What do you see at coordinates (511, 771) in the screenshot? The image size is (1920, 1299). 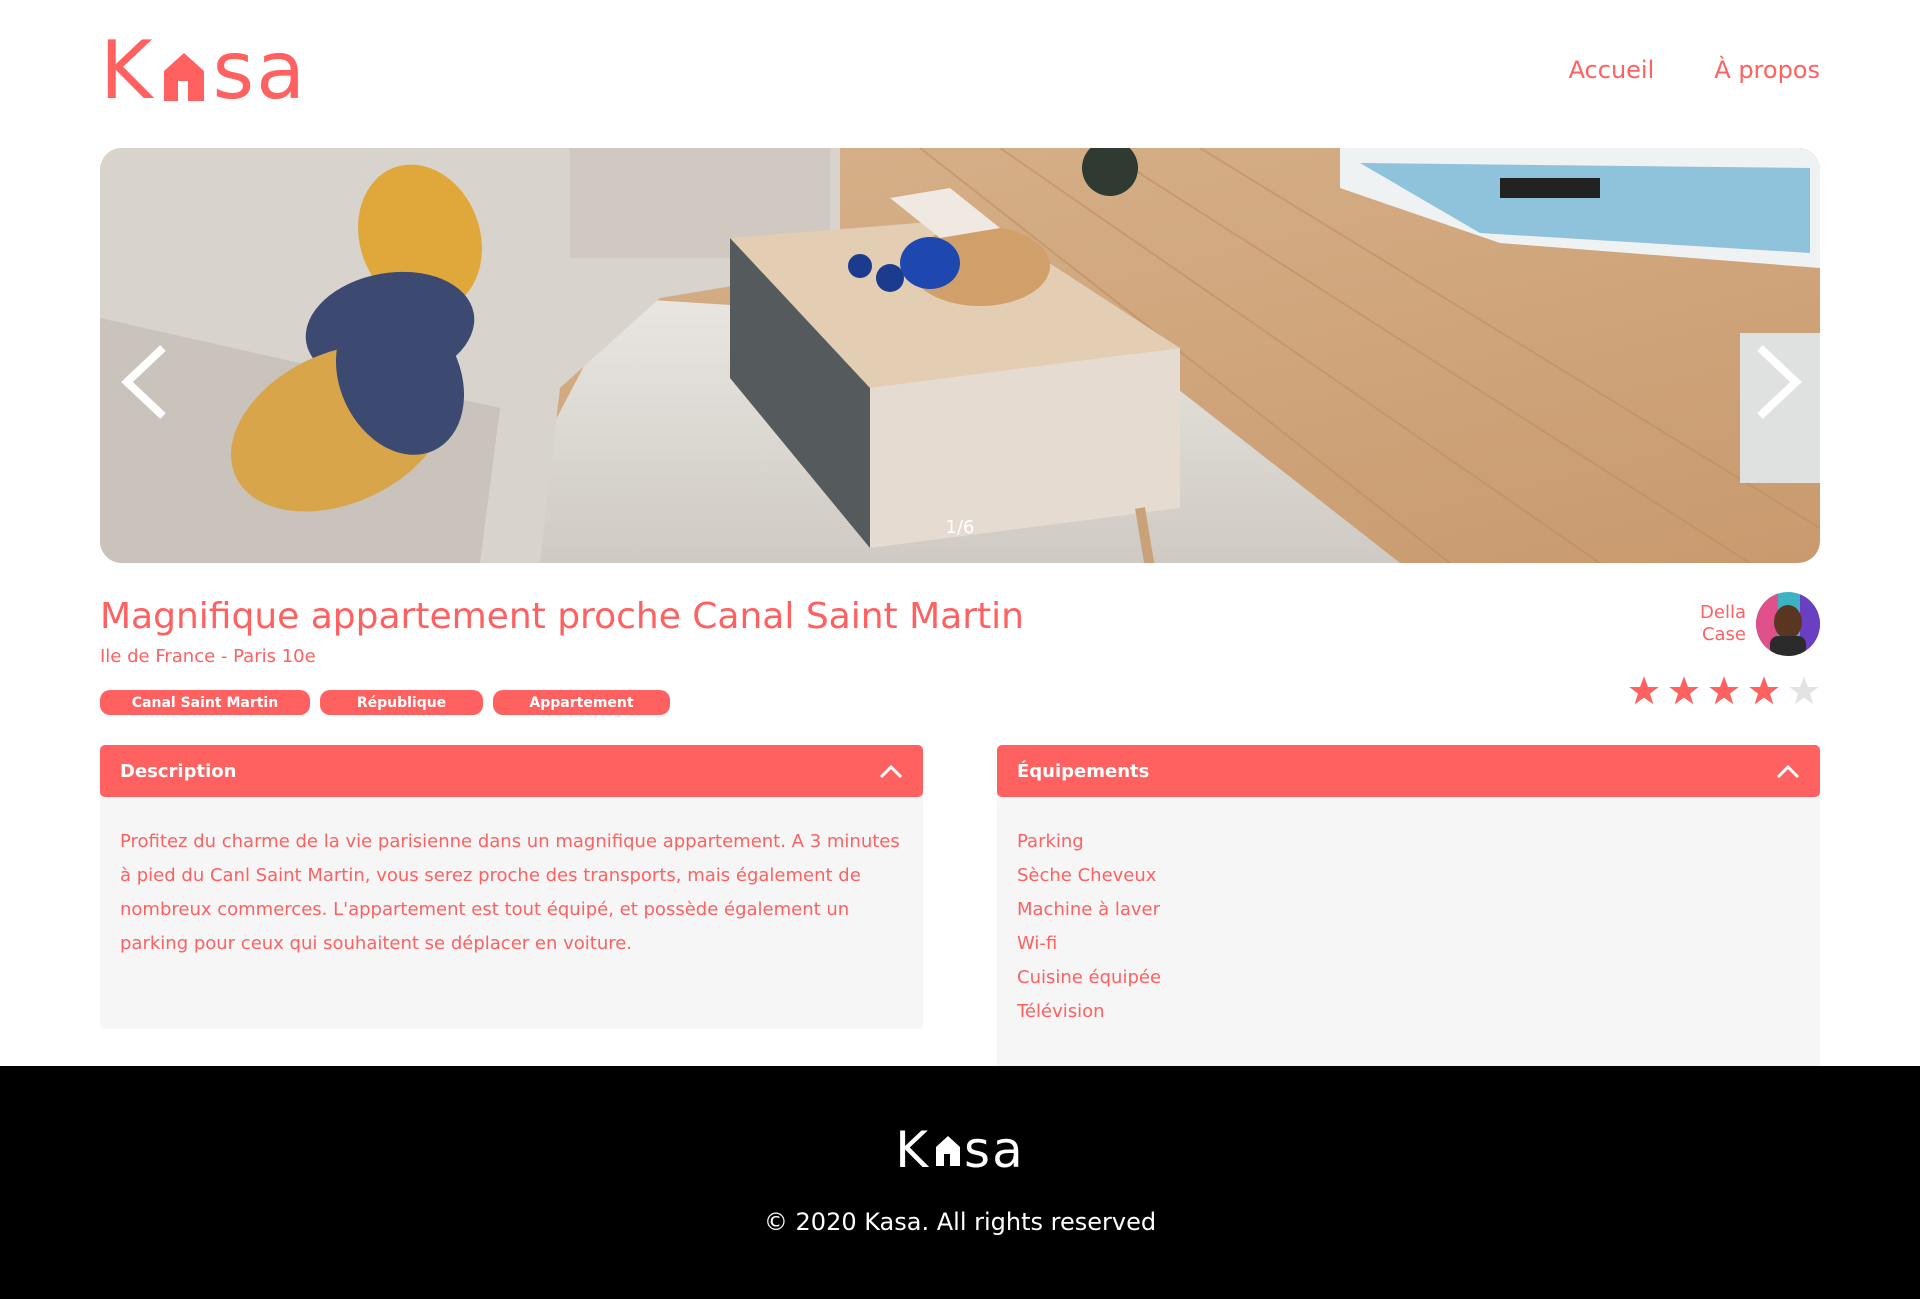 I see `description-toggle: Description` at bounding box center [511, 771].